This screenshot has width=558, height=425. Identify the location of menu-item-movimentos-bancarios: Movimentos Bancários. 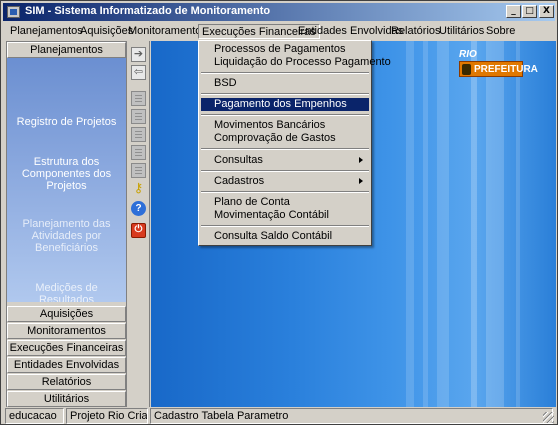
(285, 125).